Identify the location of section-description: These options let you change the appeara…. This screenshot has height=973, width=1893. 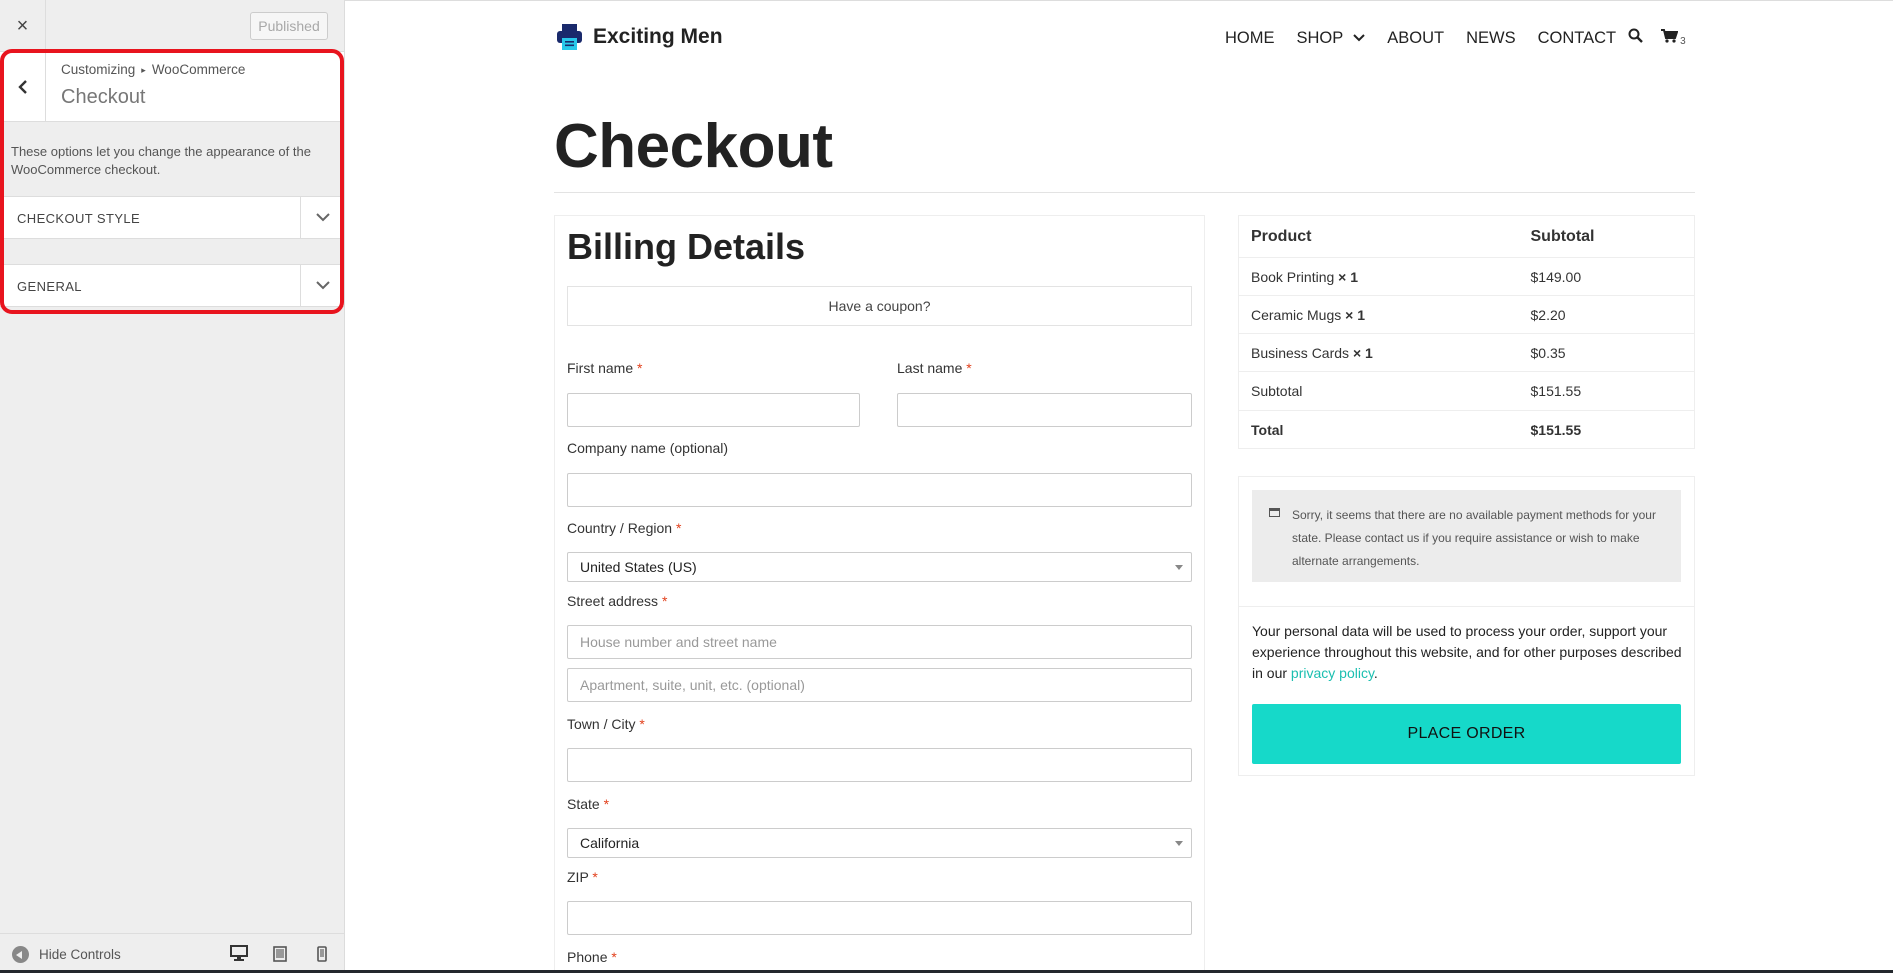
(161, 160).